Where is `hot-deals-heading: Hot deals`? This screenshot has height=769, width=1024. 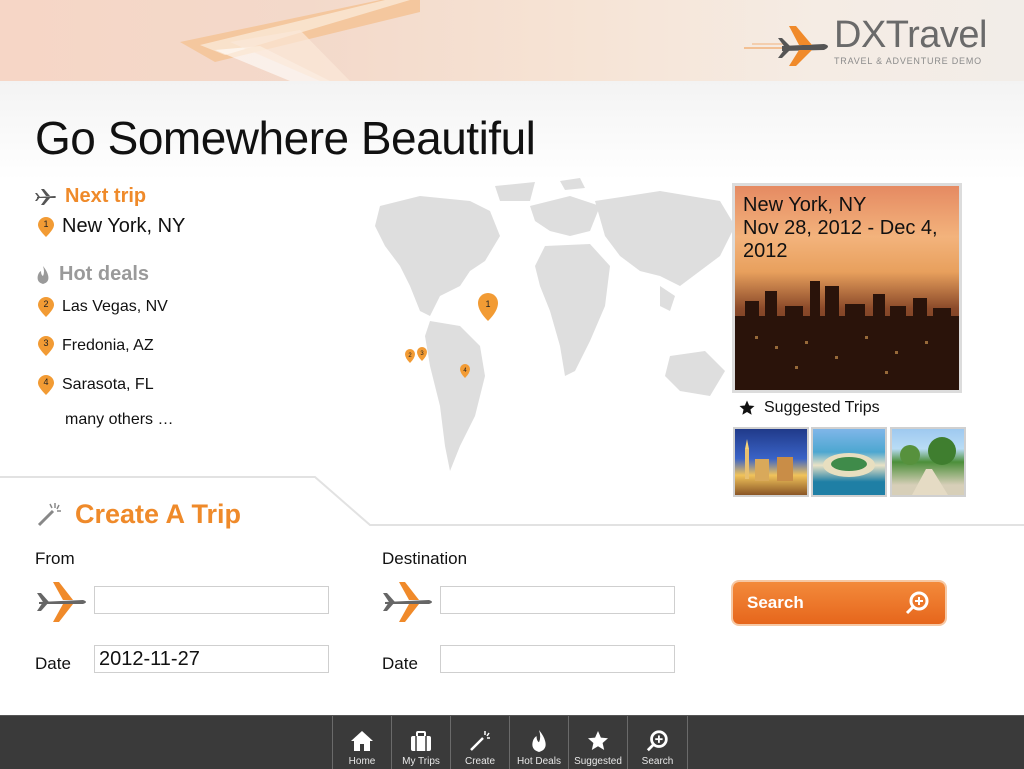 hot-deals-heading: Hot deals is located at coordinates (92, 274).